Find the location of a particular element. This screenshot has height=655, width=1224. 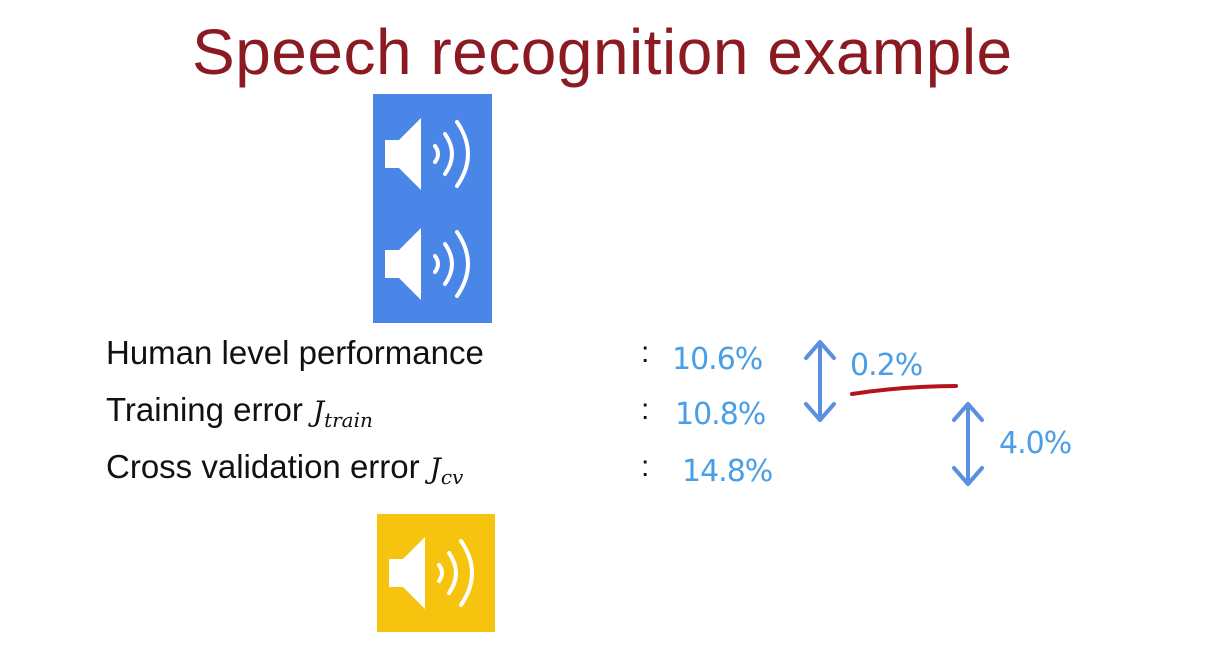

math-j-train: Jtrain is located at coordinates (342, 413).